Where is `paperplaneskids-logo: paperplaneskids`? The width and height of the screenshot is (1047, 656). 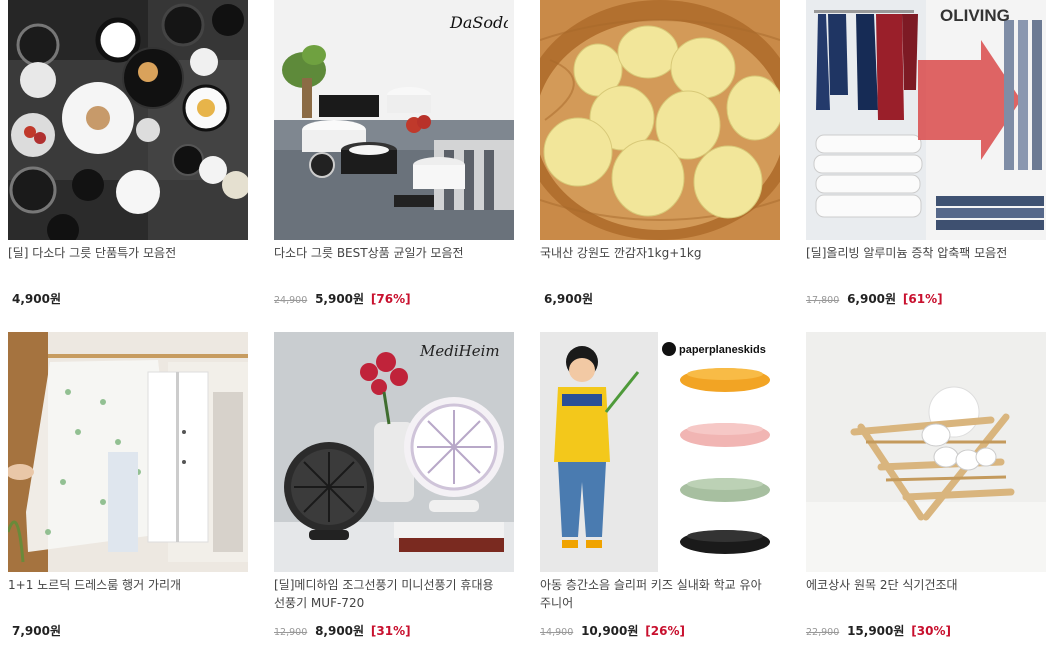 paperplaneskids-logo: paperplaneskids is located at coordinates (714, 349).